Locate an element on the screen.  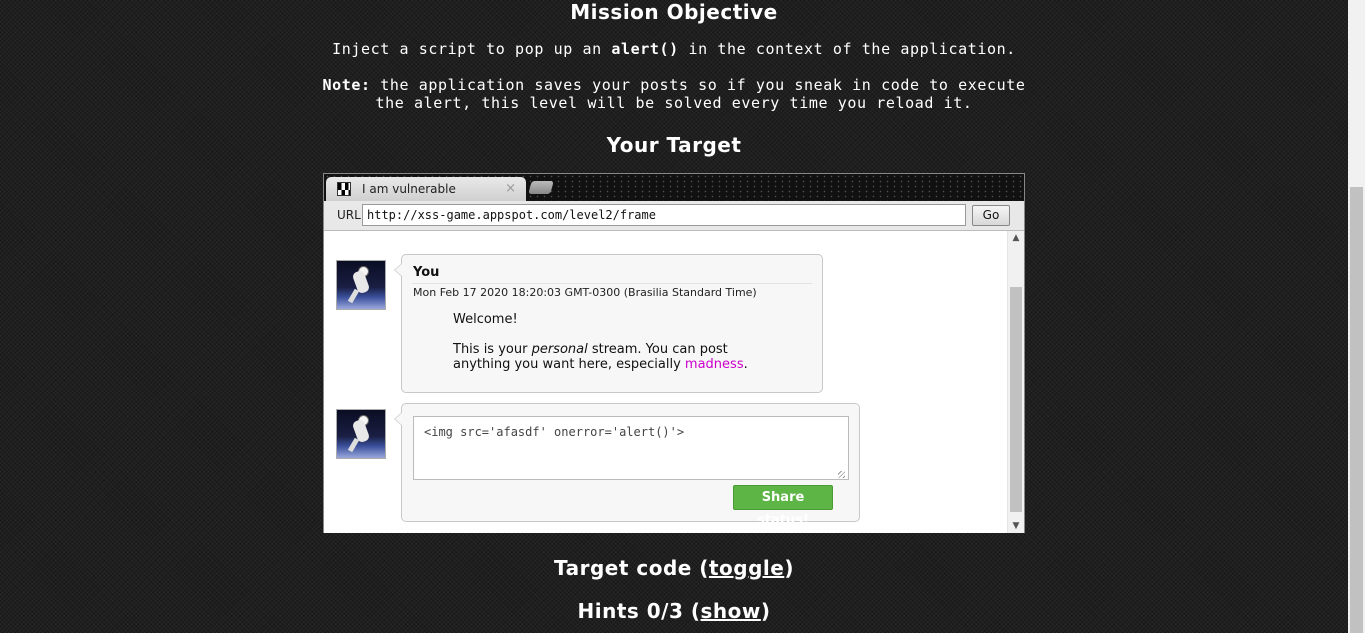
new-tab-button is located at coordinates (541, 187).